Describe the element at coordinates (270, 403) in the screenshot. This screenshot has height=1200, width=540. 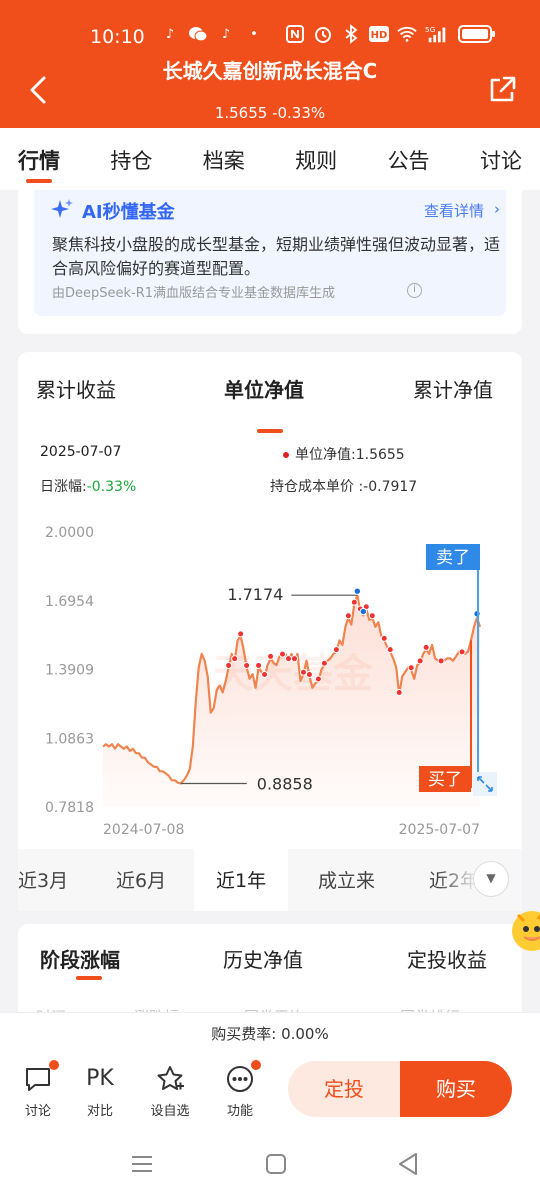
I see `chart-tabs: 累计收益 单位净值 累计净值` at that location.